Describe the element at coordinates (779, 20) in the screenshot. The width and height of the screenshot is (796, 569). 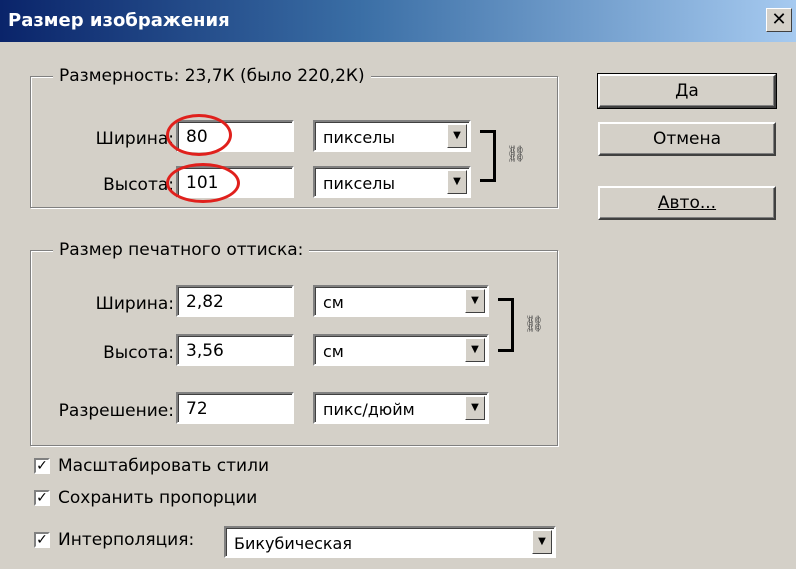
I see `close-icon: ✕` at that location.